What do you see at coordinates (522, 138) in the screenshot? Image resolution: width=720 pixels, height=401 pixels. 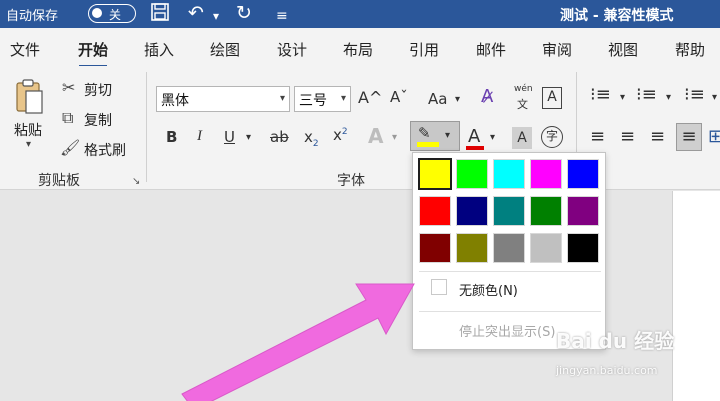 I see `char-shading-button: A` at bounding box center [522, 138].